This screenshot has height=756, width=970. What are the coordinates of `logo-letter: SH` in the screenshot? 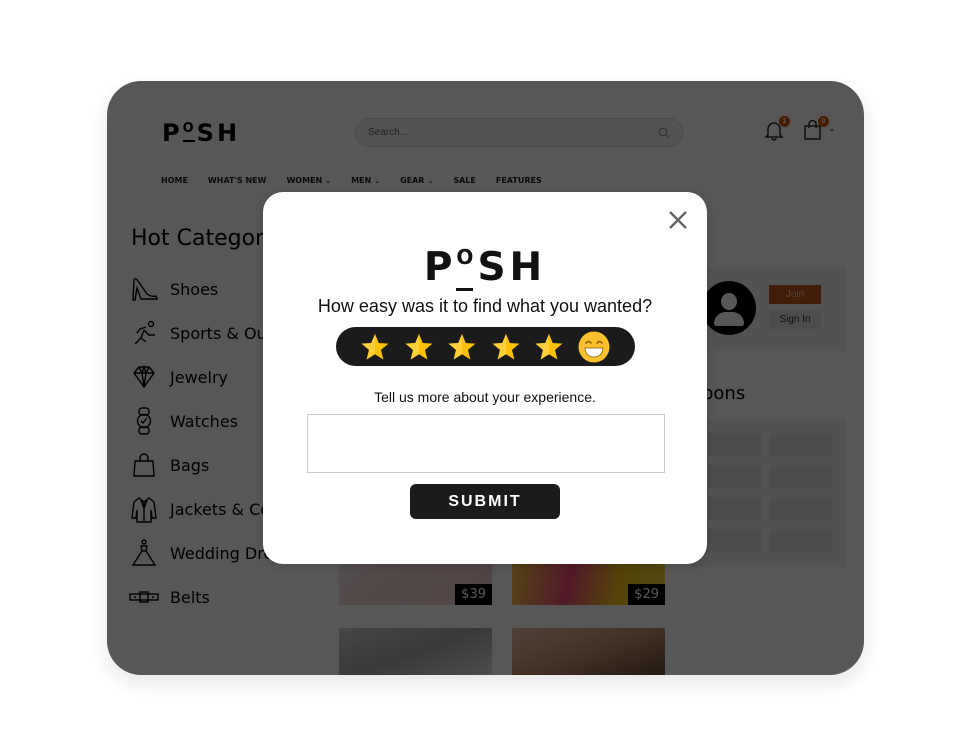 It's located at (512, 267).